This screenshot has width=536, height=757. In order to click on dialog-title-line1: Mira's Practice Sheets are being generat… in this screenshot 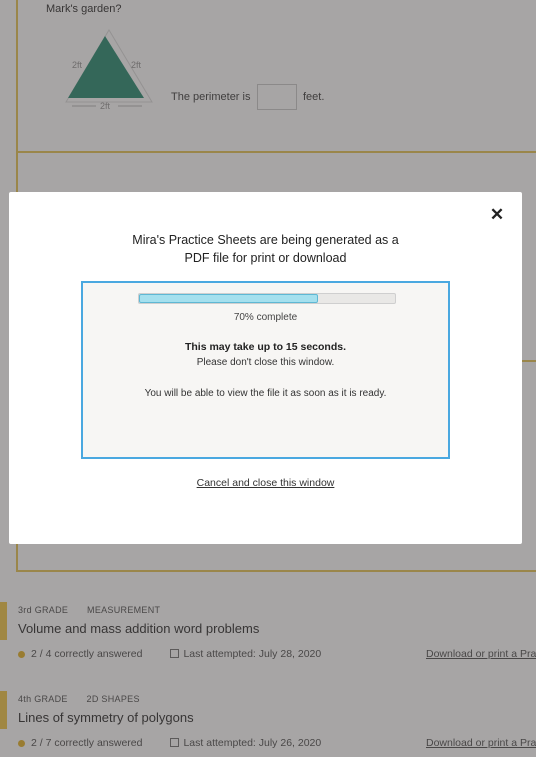, I will do `click(265, 240)`.